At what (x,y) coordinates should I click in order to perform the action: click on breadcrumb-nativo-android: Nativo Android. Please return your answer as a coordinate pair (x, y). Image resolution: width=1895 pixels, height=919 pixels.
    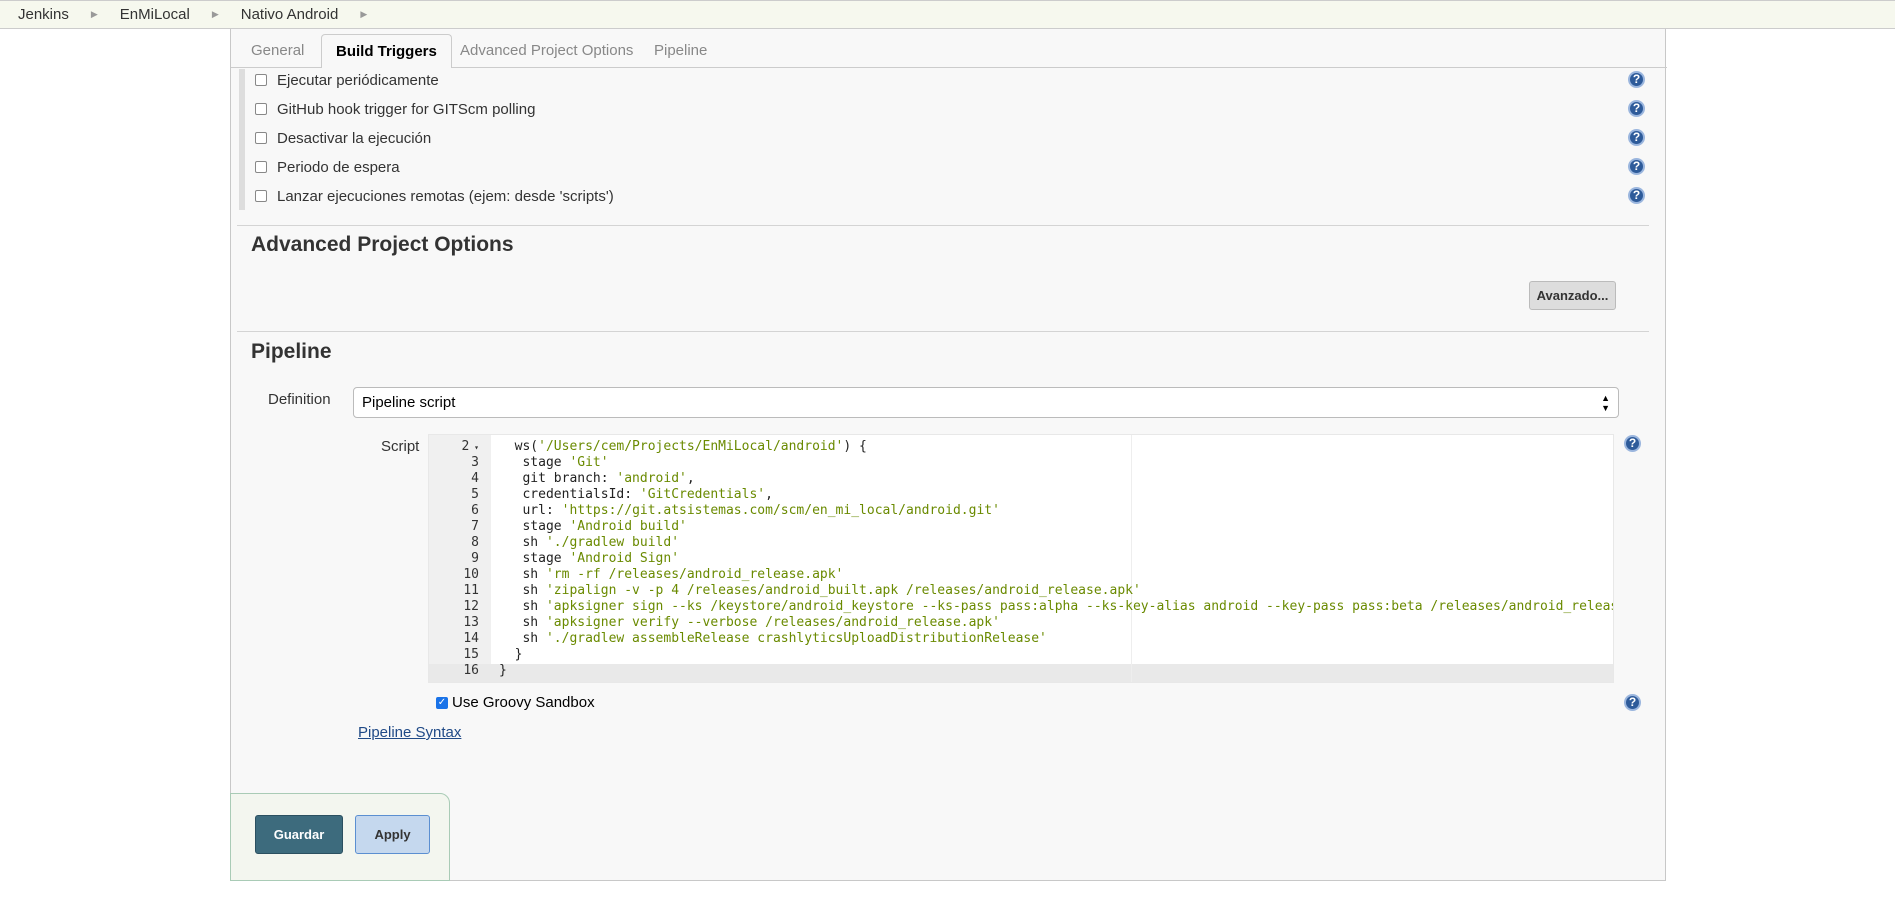
    Looking at the image, I should click on (290, 14).